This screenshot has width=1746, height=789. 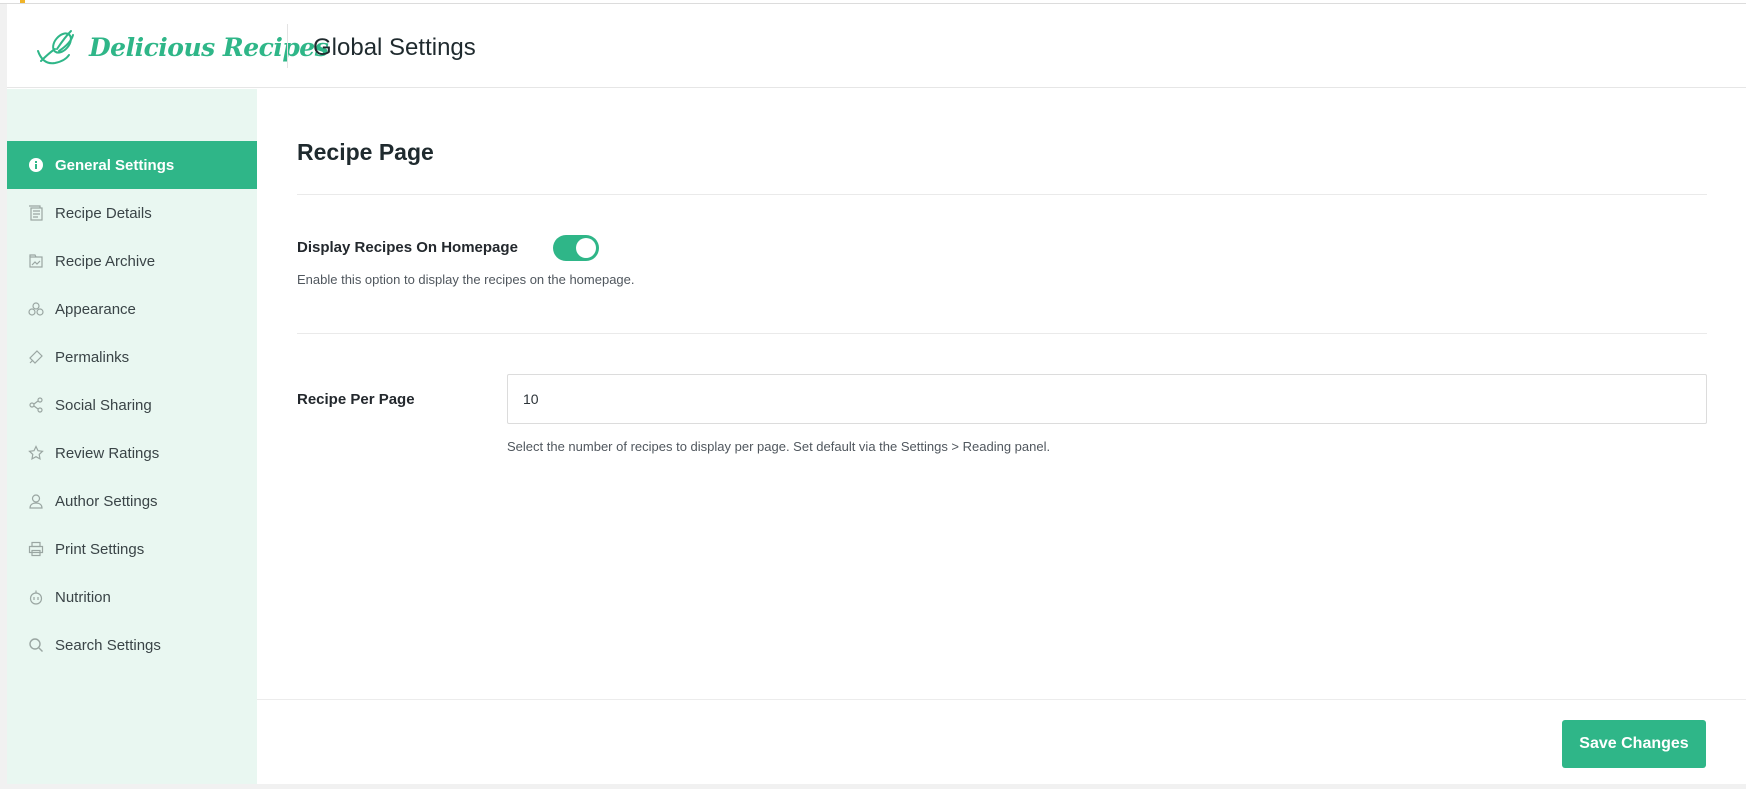 I want to click on section-divider, so click(x=1002, y=194).